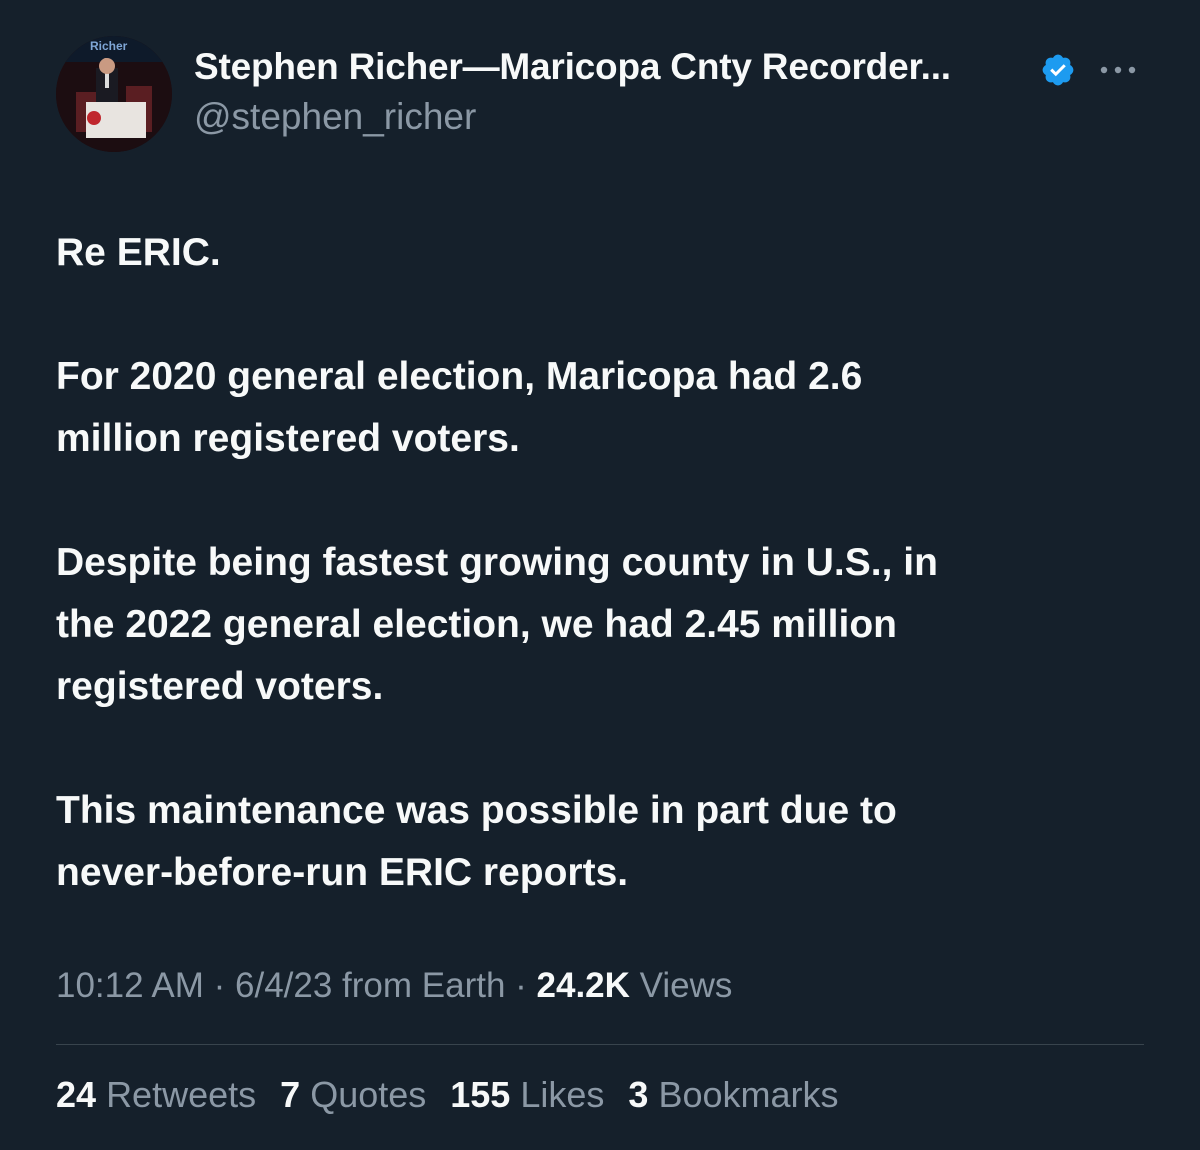 This screenshot has width=1200, height=1150. I want to click on retweets-label: Retweets, so click(181, 1094).